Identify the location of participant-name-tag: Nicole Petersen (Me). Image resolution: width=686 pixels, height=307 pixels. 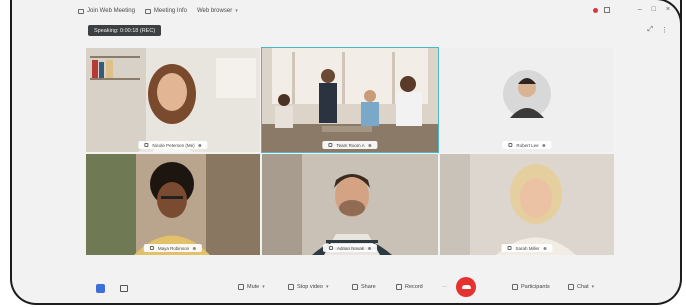
(173, 145).